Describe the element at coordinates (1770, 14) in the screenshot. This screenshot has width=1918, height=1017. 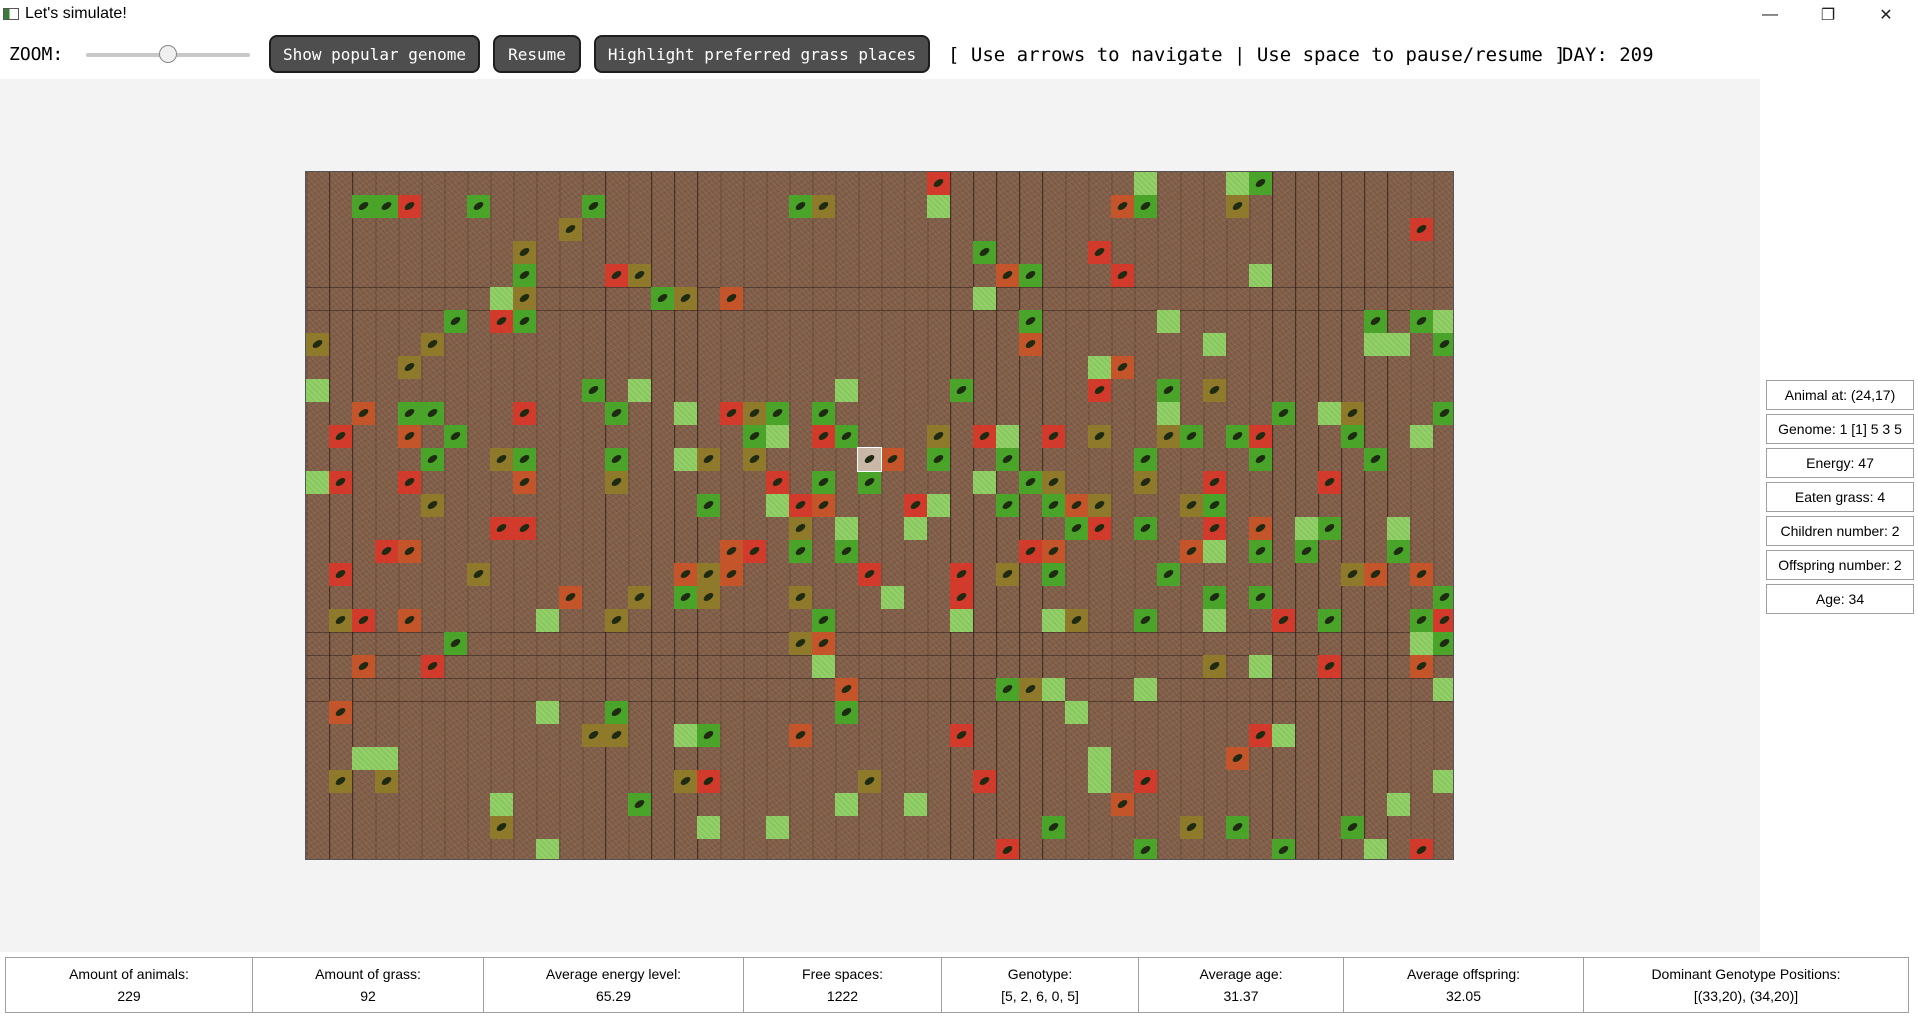
I see `minimize-button: —` at that location.